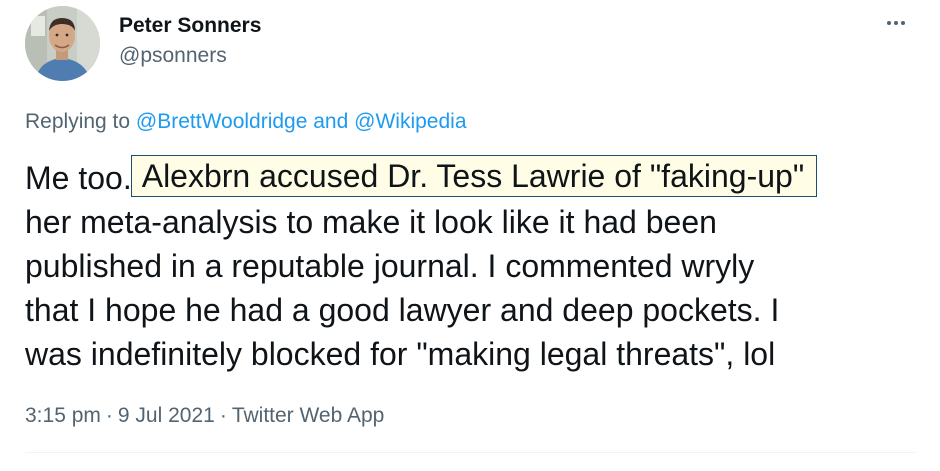  Describe the element at coordinates (166, 415) in the screenshot. I see `tweet-date: 9 Jul 2021` at that location.